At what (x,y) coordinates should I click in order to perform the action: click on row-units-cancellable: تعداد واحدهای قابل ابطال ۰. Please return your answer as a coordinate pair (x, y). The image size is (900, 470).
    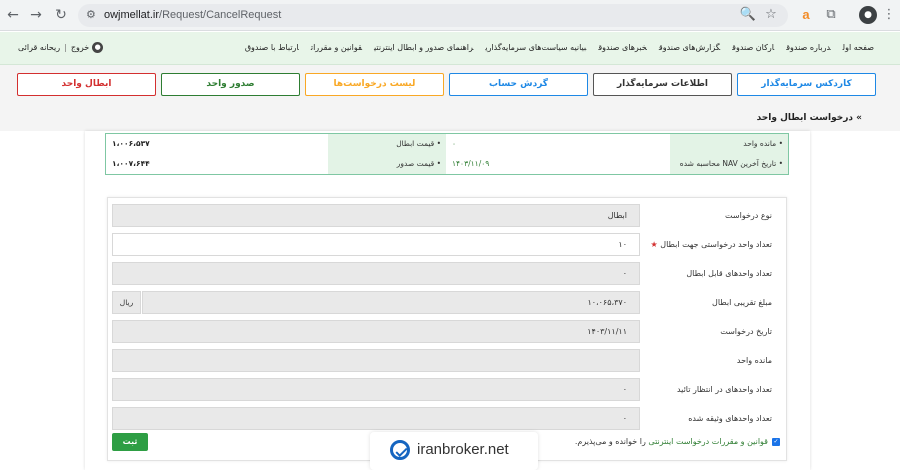
    Looking at the image, I should click on (447, 273).